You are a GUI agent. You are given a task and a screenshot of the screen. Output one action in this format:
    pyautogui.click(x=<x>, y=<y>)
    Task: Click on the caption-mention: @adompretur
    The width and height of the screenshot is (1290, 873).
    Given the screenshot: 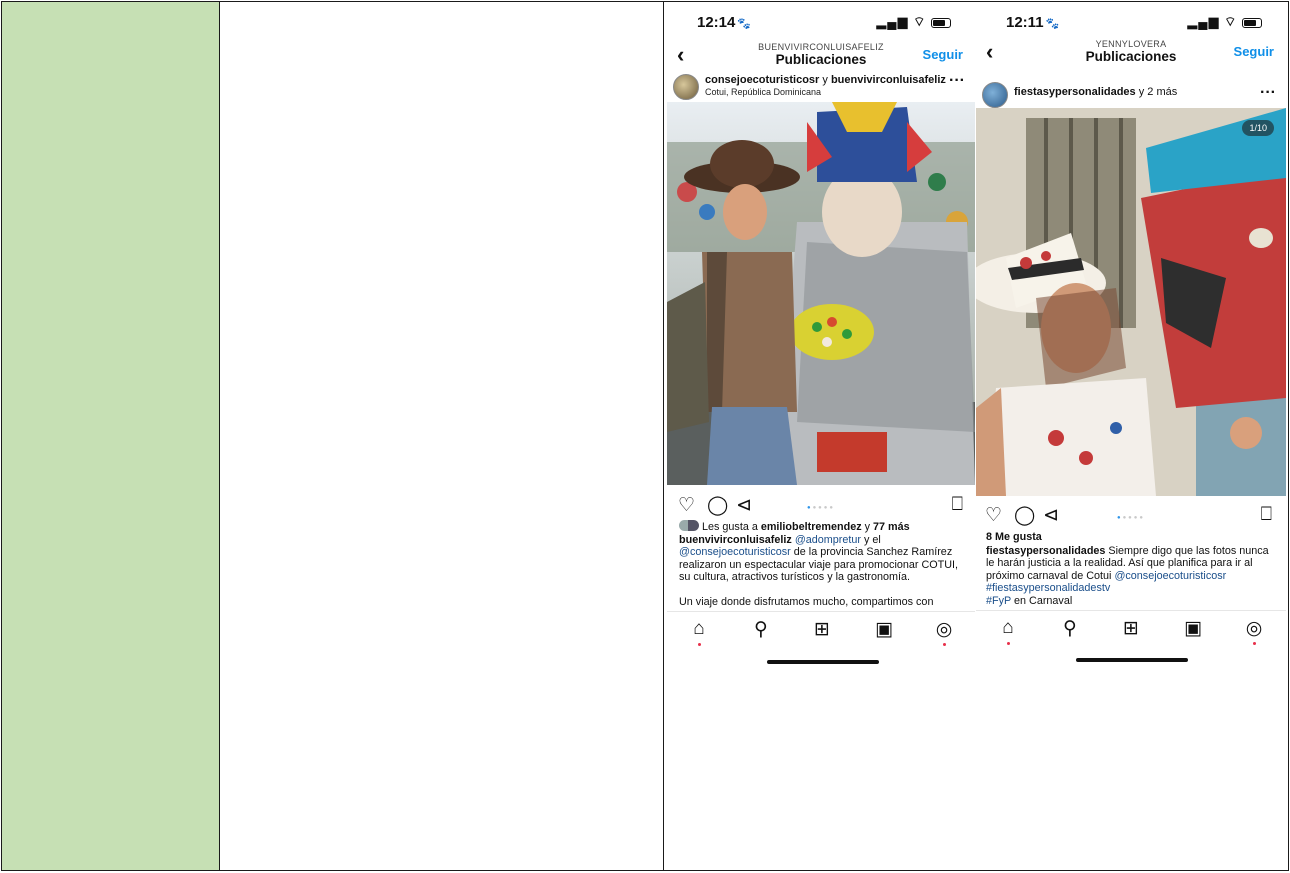 What is the action you would take?
    pyautogui.click(x=828, y=540)
    